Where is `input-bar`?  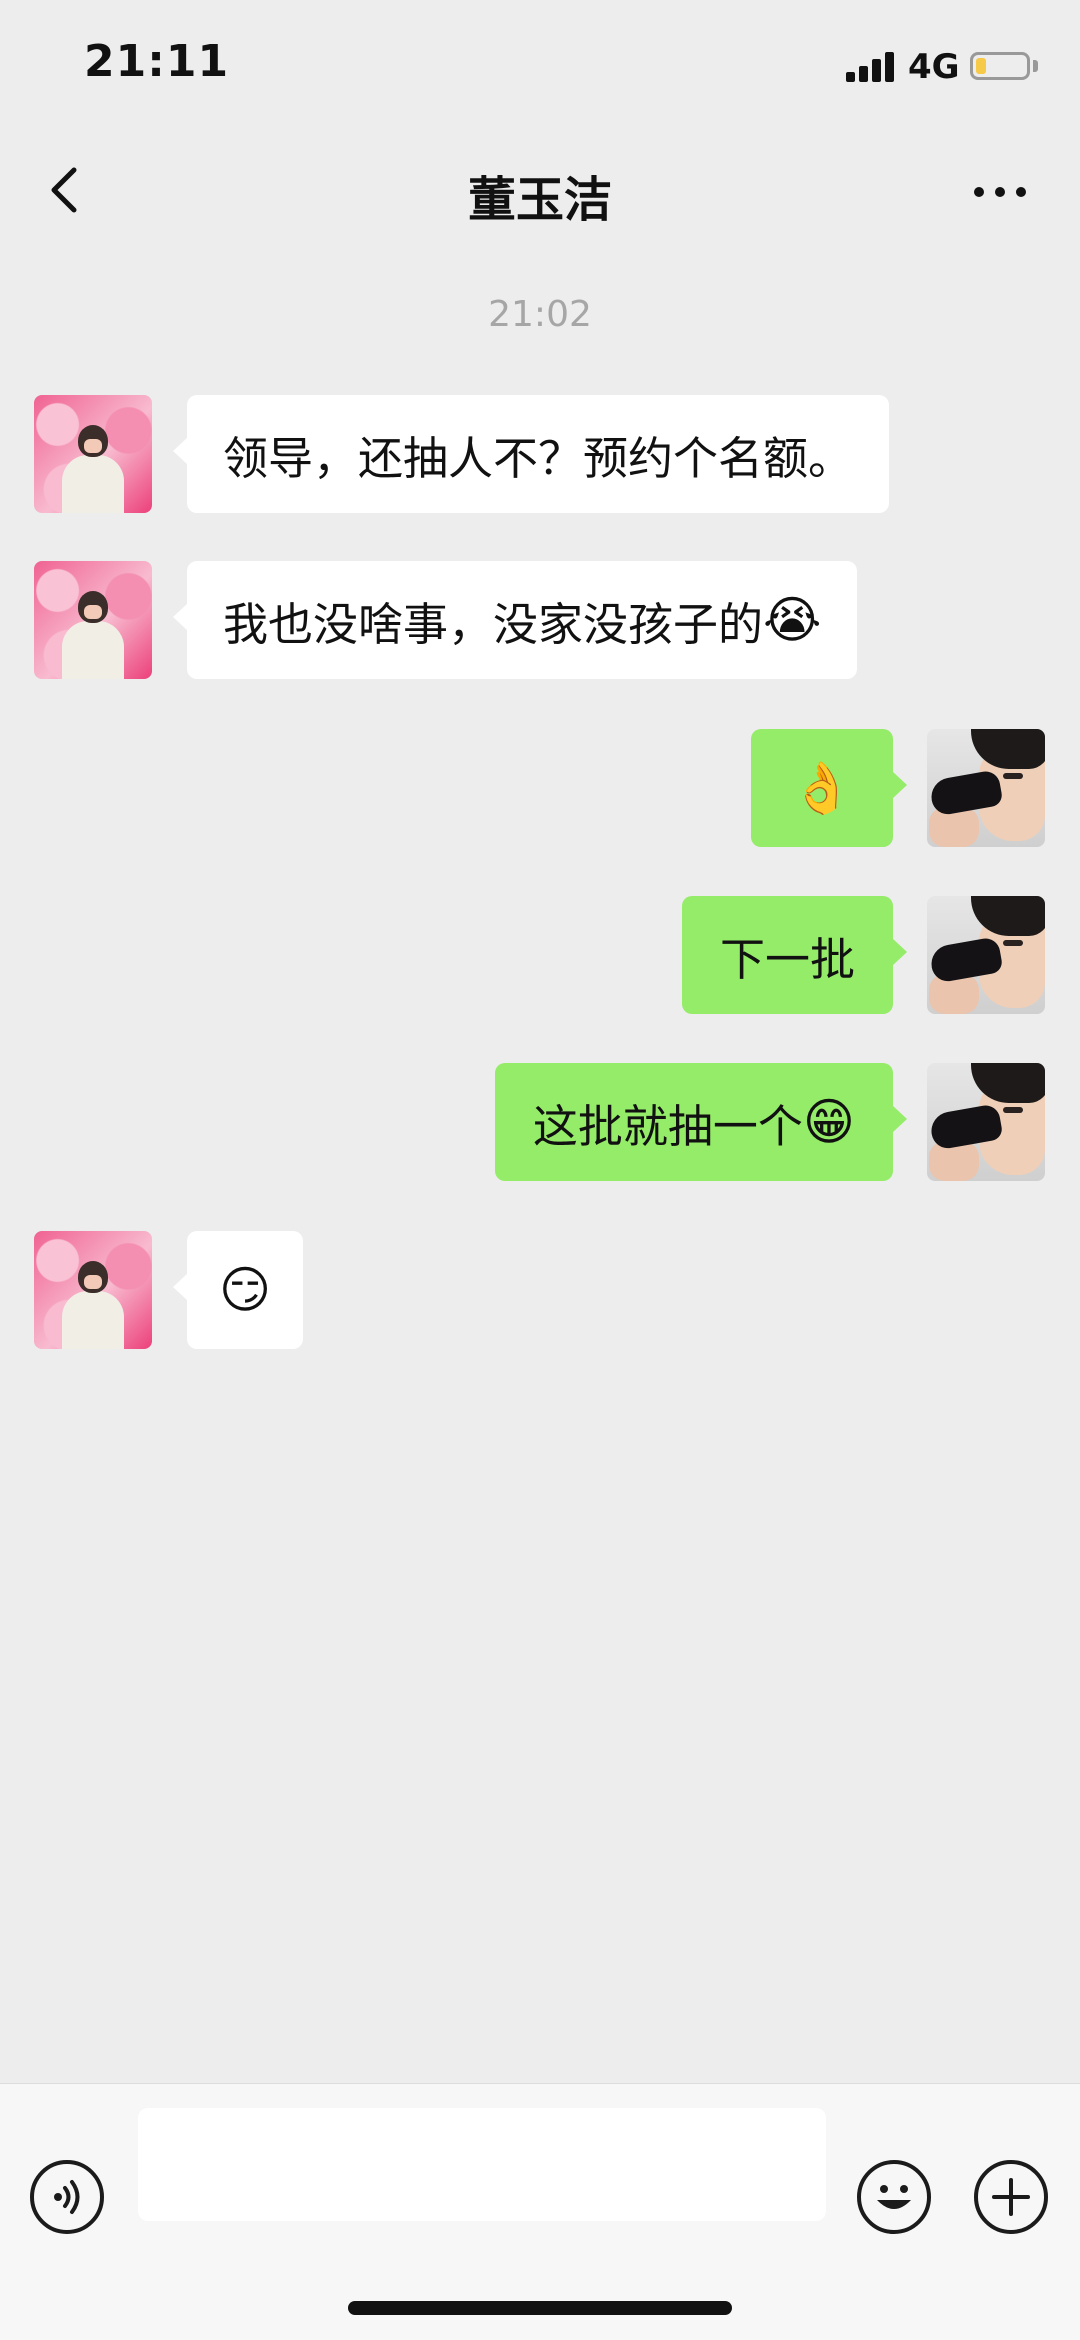 input-bar is located at coordinates (540, 2211).